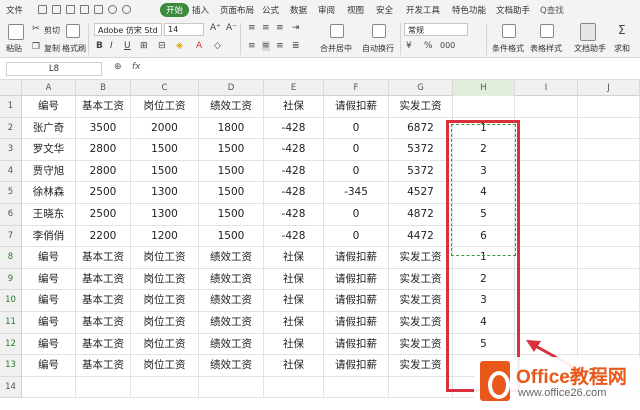 The image size is (640, 410). I want to click on office-logo-icon, so click(495, 381).